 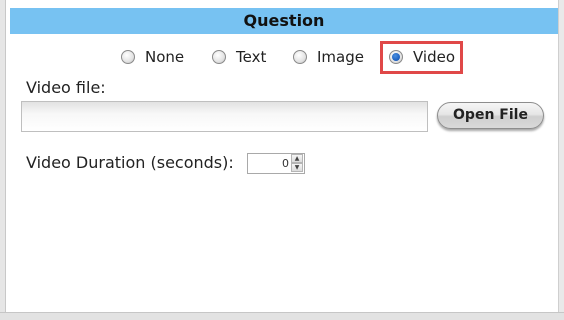 What do you see at coordinates (268, 163) in the screenshot?
I see `duration-value: 0` at bounding box center [268, 163].